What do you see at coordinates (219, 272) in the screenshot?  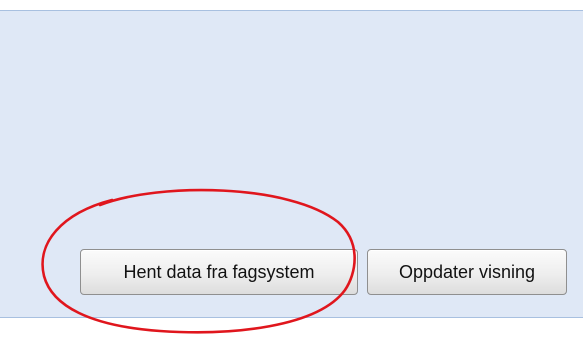 I see `fetch-data-from-system-button: Hent data fra fagsystem` at bounding box center [219, 272].